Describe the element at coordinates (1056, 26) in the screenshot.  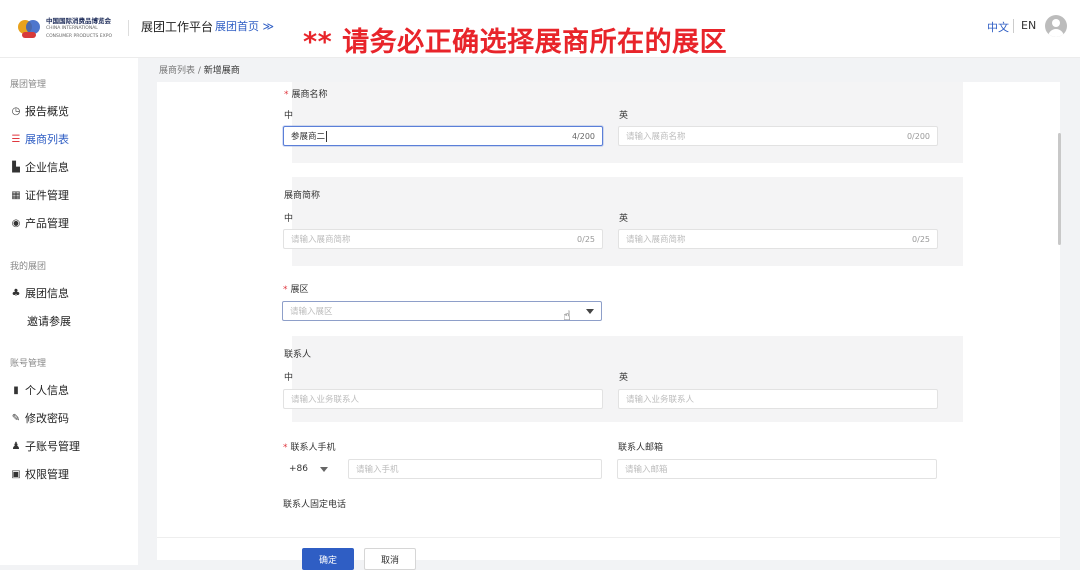
I see `avatar` at that location.